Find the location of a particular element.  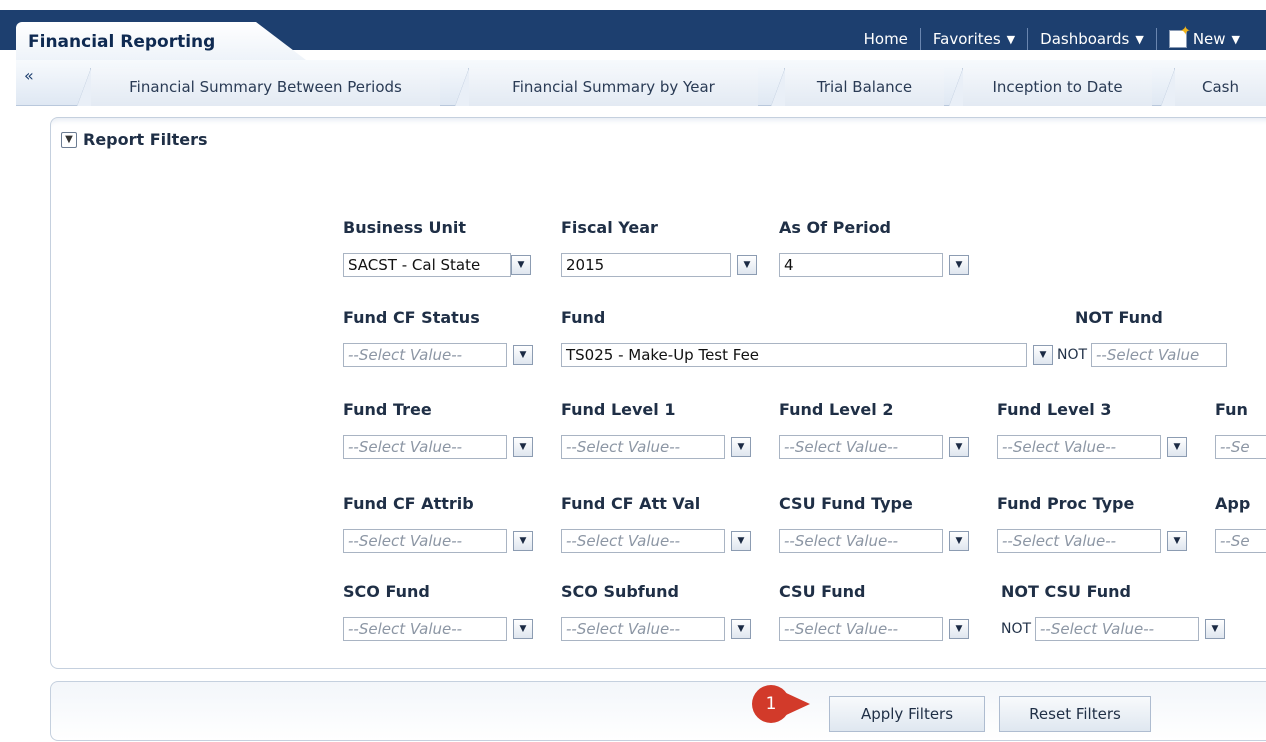

csu-fund-select: --Select Value-- ▼ is located at coordinates (874, 629).